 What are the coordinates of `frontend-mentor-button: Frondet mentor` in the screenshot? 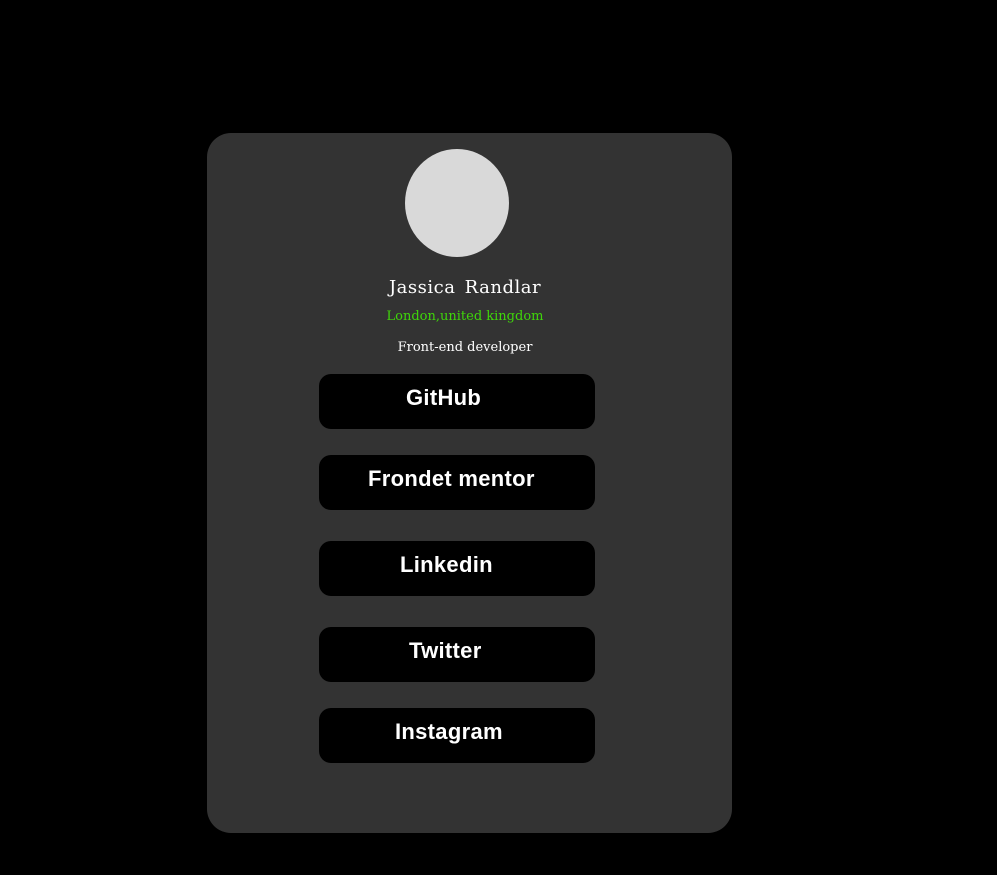 It's located at (457, 482).